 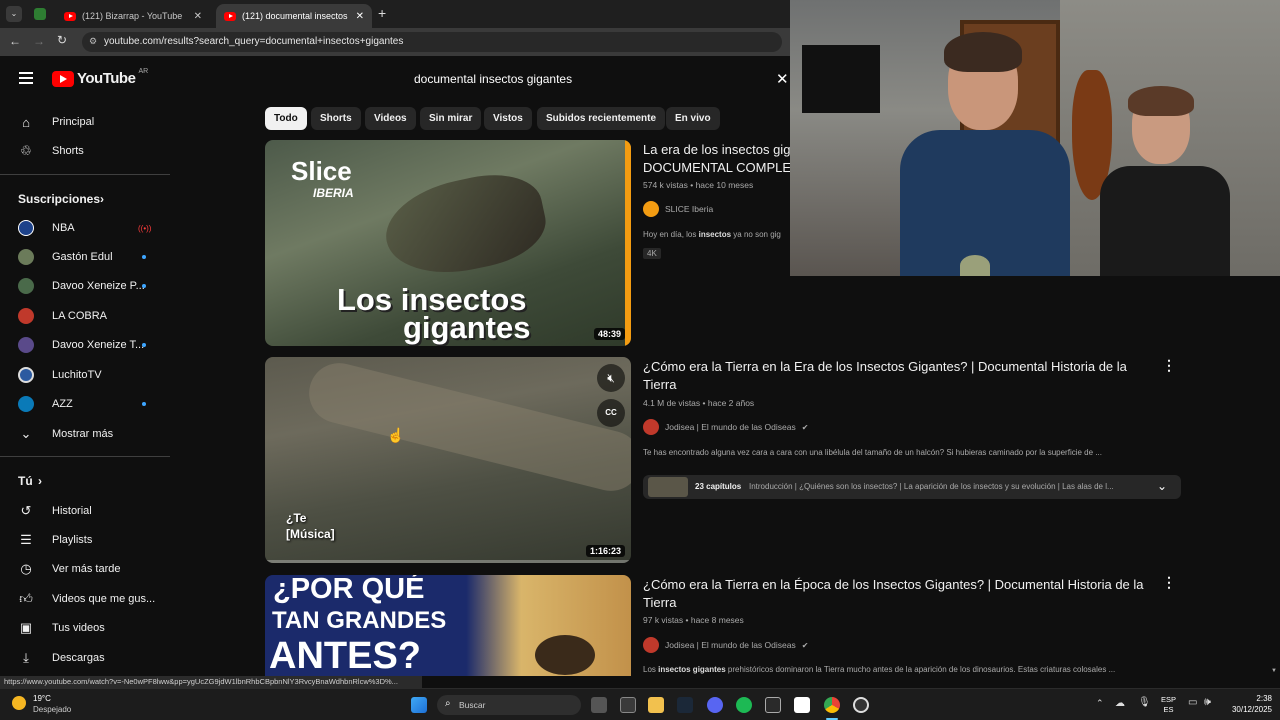 I want to click on sidebar-item-label: Principal, so click(x=73, y=122).